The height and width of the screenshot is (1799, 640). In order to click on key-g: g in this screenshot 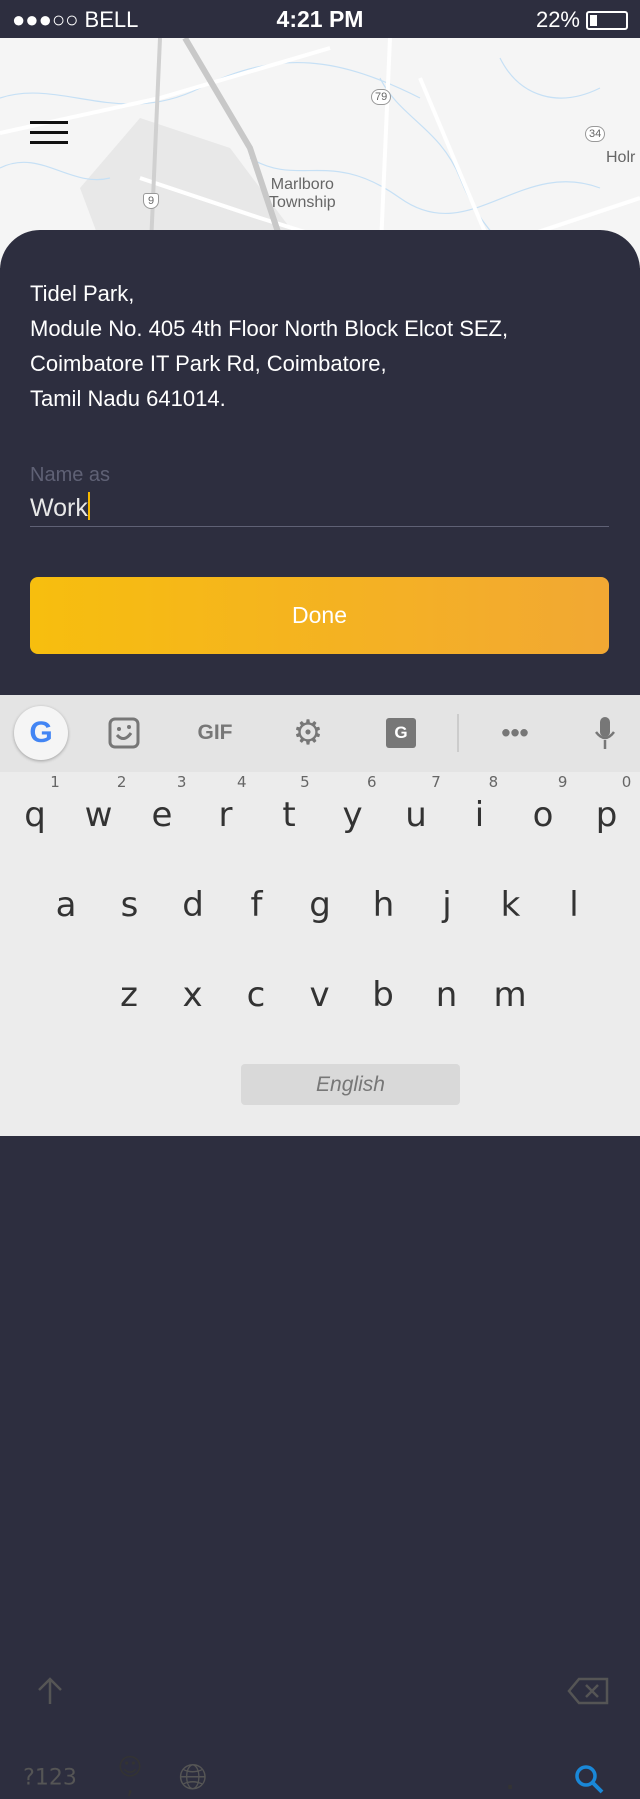, I will do `click(320, 905)`.